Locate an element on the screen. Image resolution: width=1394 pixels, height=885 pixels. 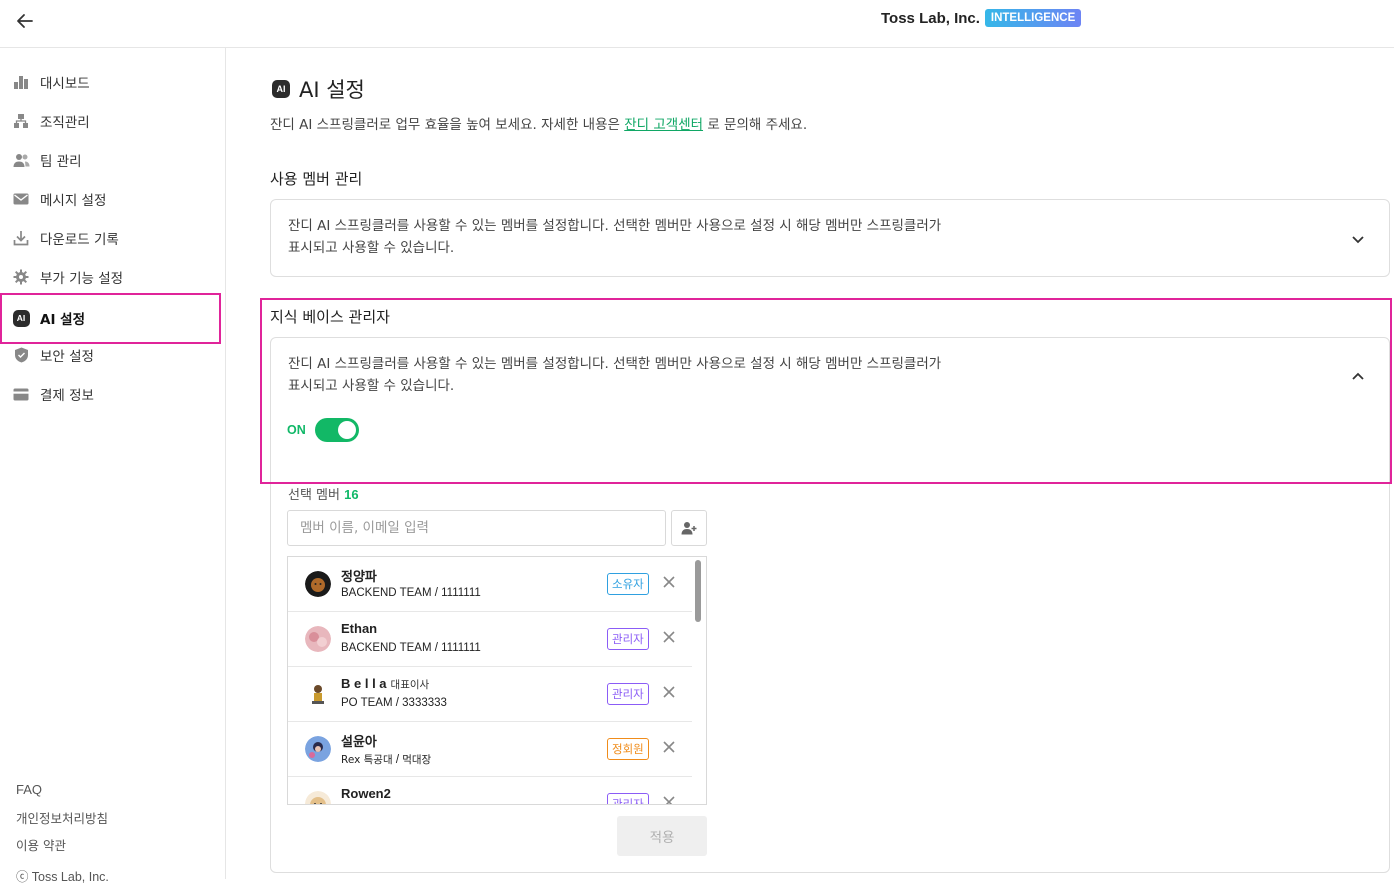
sidebar-item-label: 결제 정보 is located at coordinates (67, 396).